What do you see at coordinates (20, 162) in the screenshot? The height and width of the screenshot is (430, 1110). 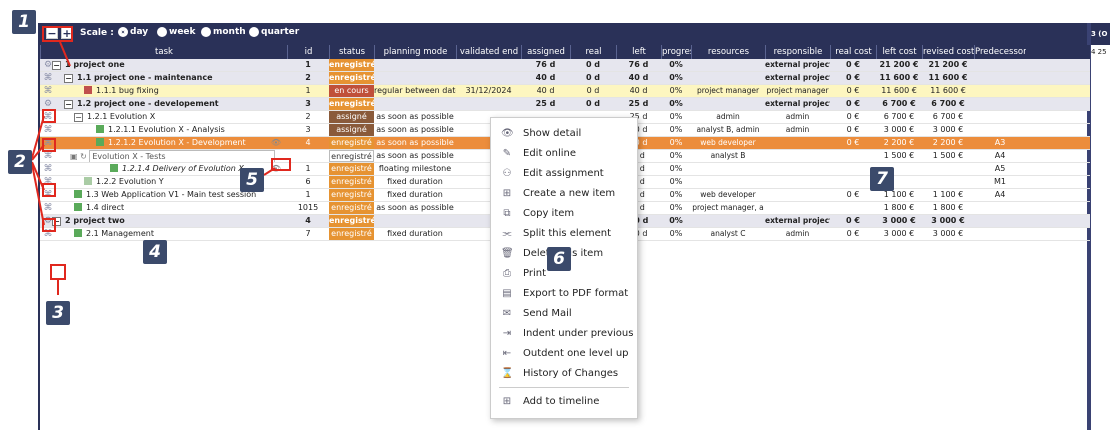 I see `annotation-badge-2: 2` at bounding box center [20, 162].